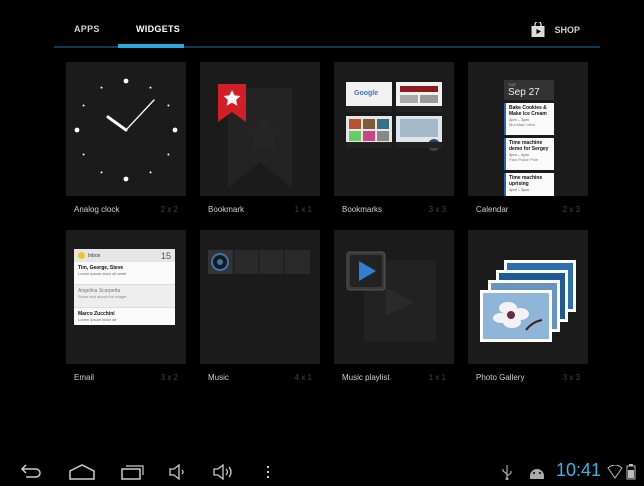 The height and width of the screenshot is (486, 644). I want to click on event-time: 4pm – 5pm, so click(519, 189).